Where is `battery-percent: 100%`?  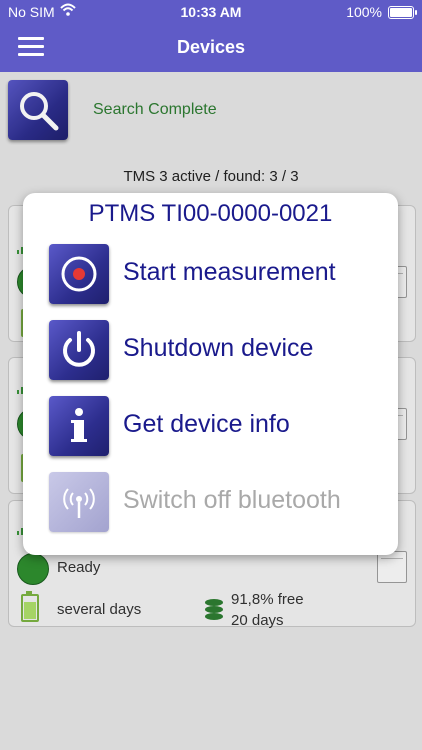 battery-percent: 100% is located at coordinates (364, 12).